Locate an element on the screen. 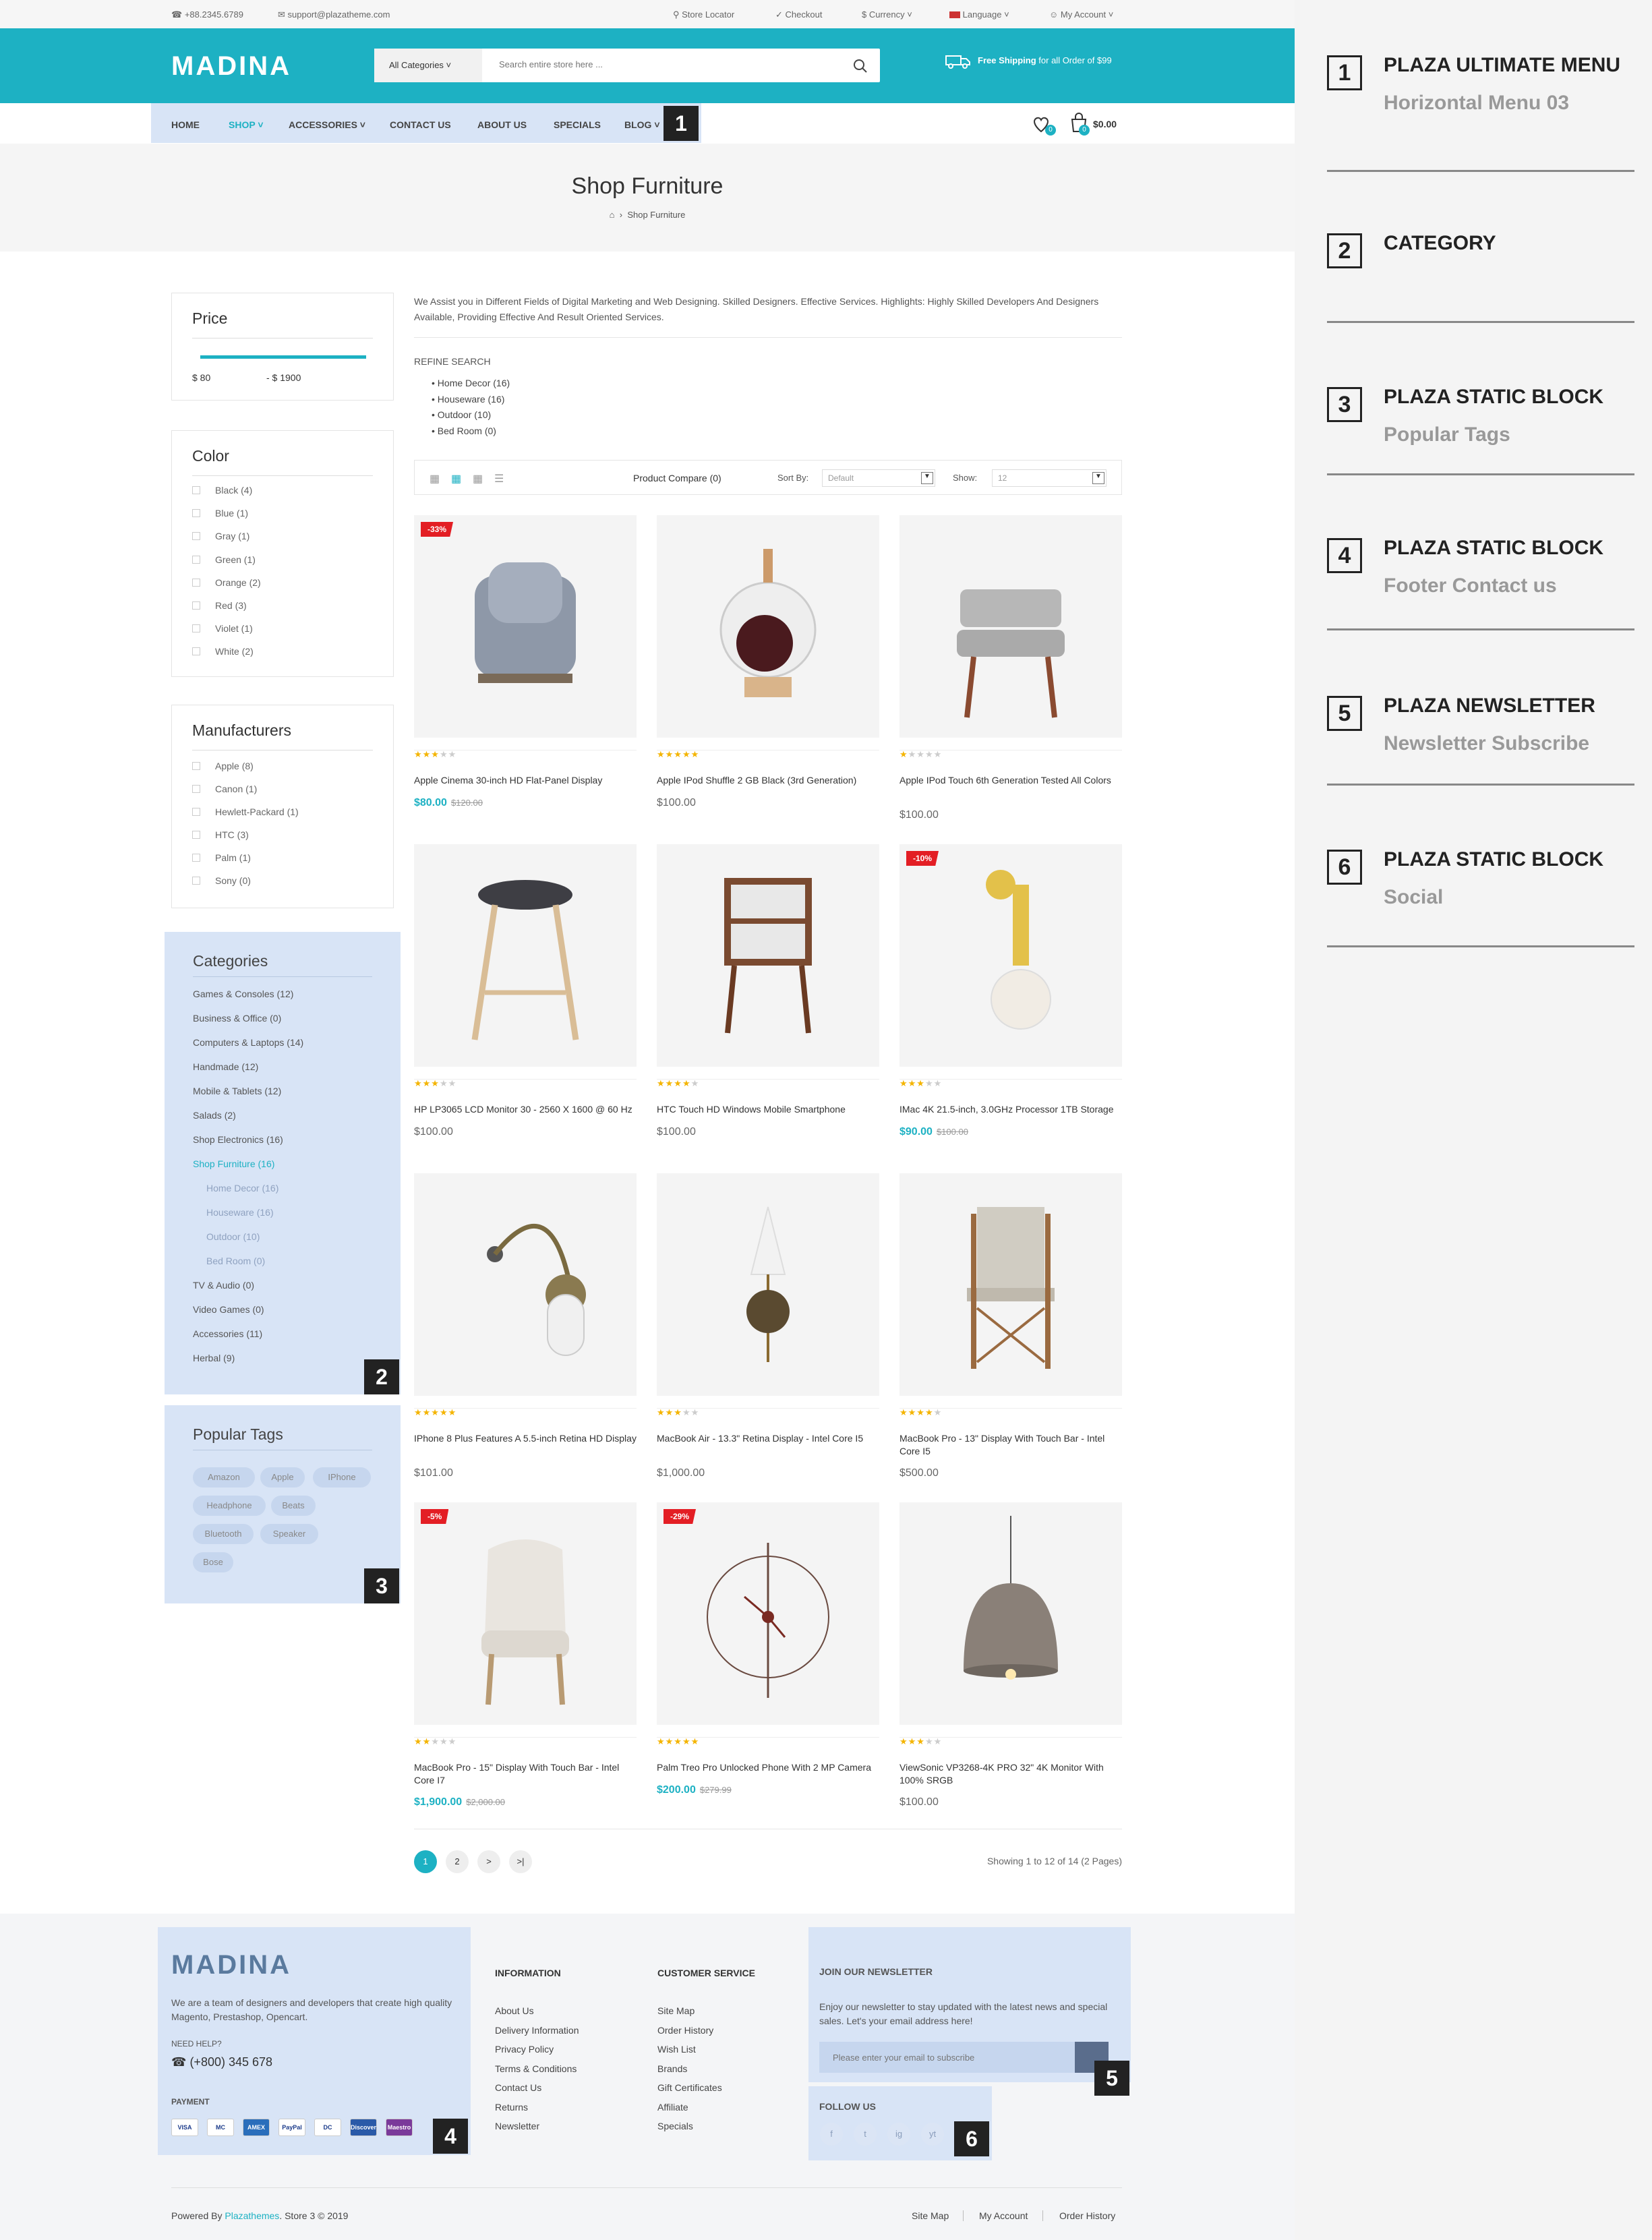 The width and height of the screenshot is (1652, 2240). subcategory-link: Home Decor (16) is located at coordinates (242, 1188).